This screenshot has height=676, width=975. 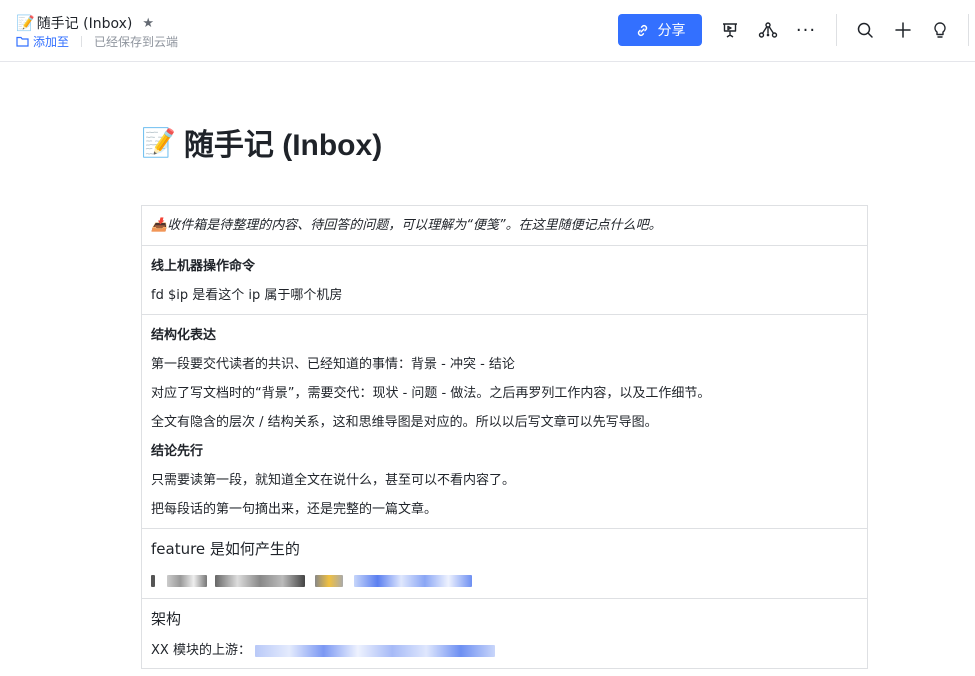 I want to click on conclusion-heading: 结论先行, so click(x=177, y=451).